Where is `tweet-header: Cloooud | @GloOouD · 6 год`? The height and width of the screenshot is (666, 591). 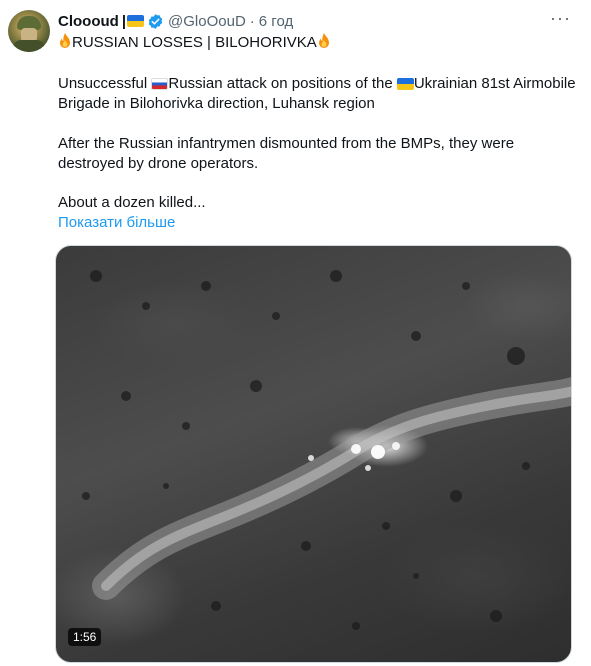 tweet-header: Cloooud | @GloOouD · 6 год is located at coordinates (175, 21).